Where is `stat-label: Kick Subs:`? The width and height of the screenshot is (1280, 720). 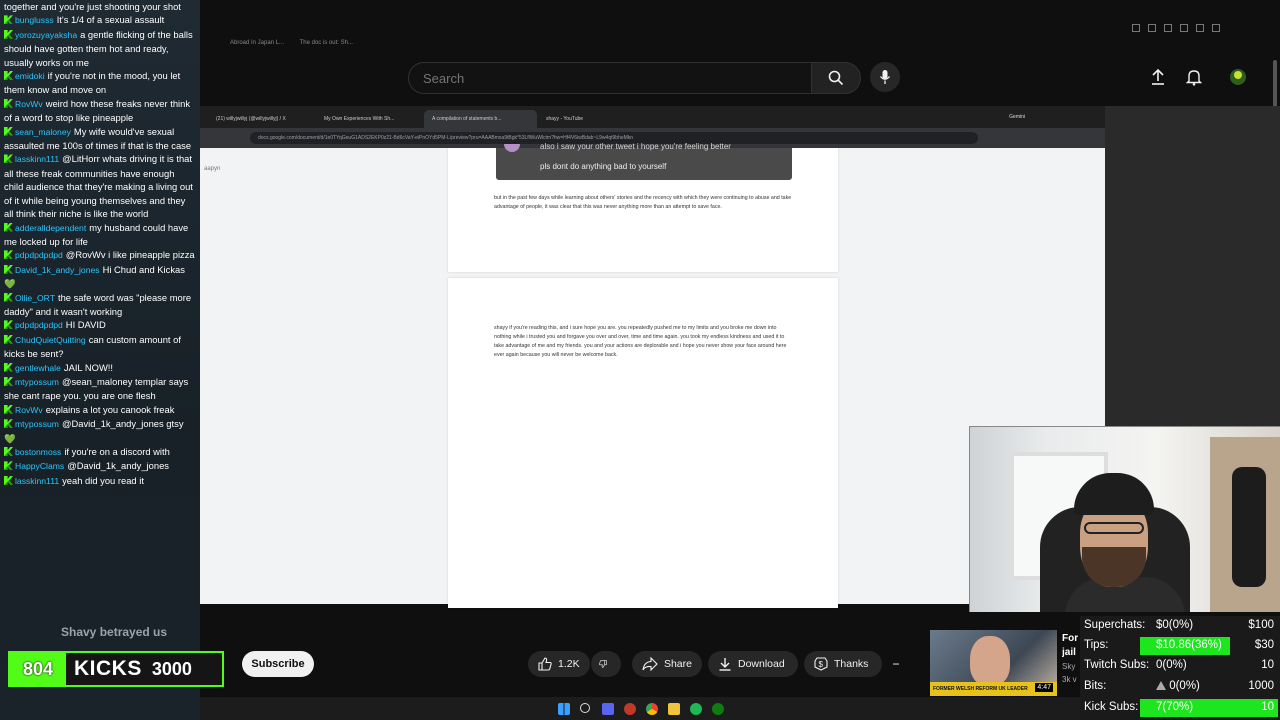
stat-label: Kick Subs: is located at coordinates (1111, 707).